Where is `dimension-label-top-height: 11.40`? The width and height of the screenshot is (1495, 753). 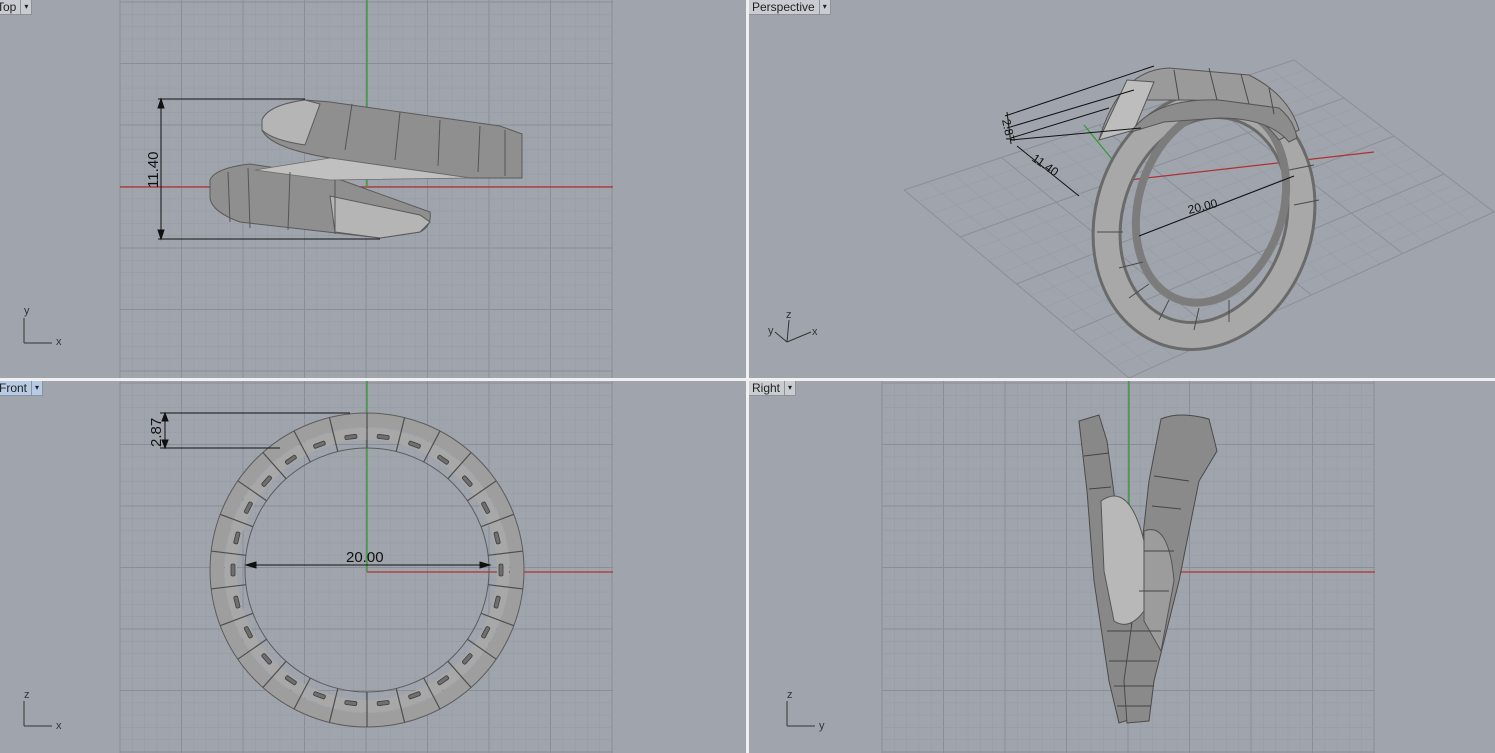 dimension-label-top-height: 11.40 is located at coordinates (153, 170).